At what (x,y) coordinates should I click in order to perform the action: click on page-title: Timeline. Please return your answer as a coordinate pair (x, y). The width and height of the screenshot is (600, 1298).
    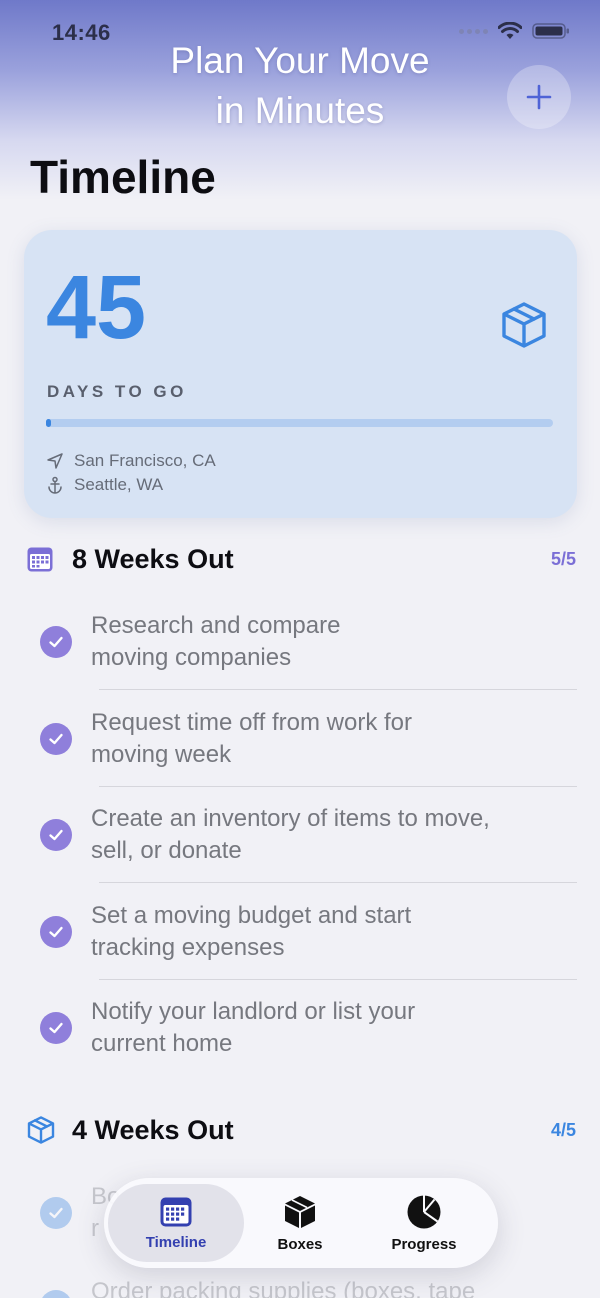
    Looking at the image, I should click on (123, 177).